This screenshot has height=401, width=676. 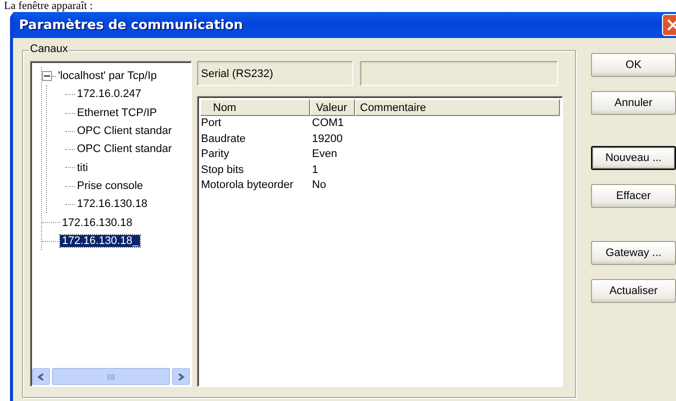 I want to click on chevron-left-icon, so click(x=41, y=376).